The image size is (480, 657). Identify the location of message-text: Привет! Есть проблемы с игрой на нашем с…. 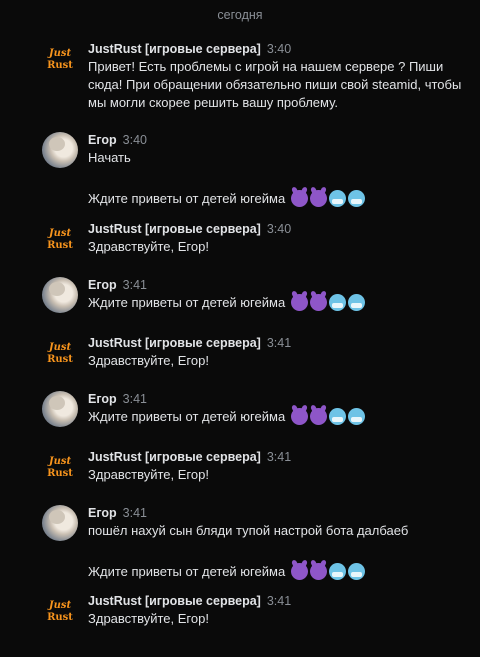
(275, 84).